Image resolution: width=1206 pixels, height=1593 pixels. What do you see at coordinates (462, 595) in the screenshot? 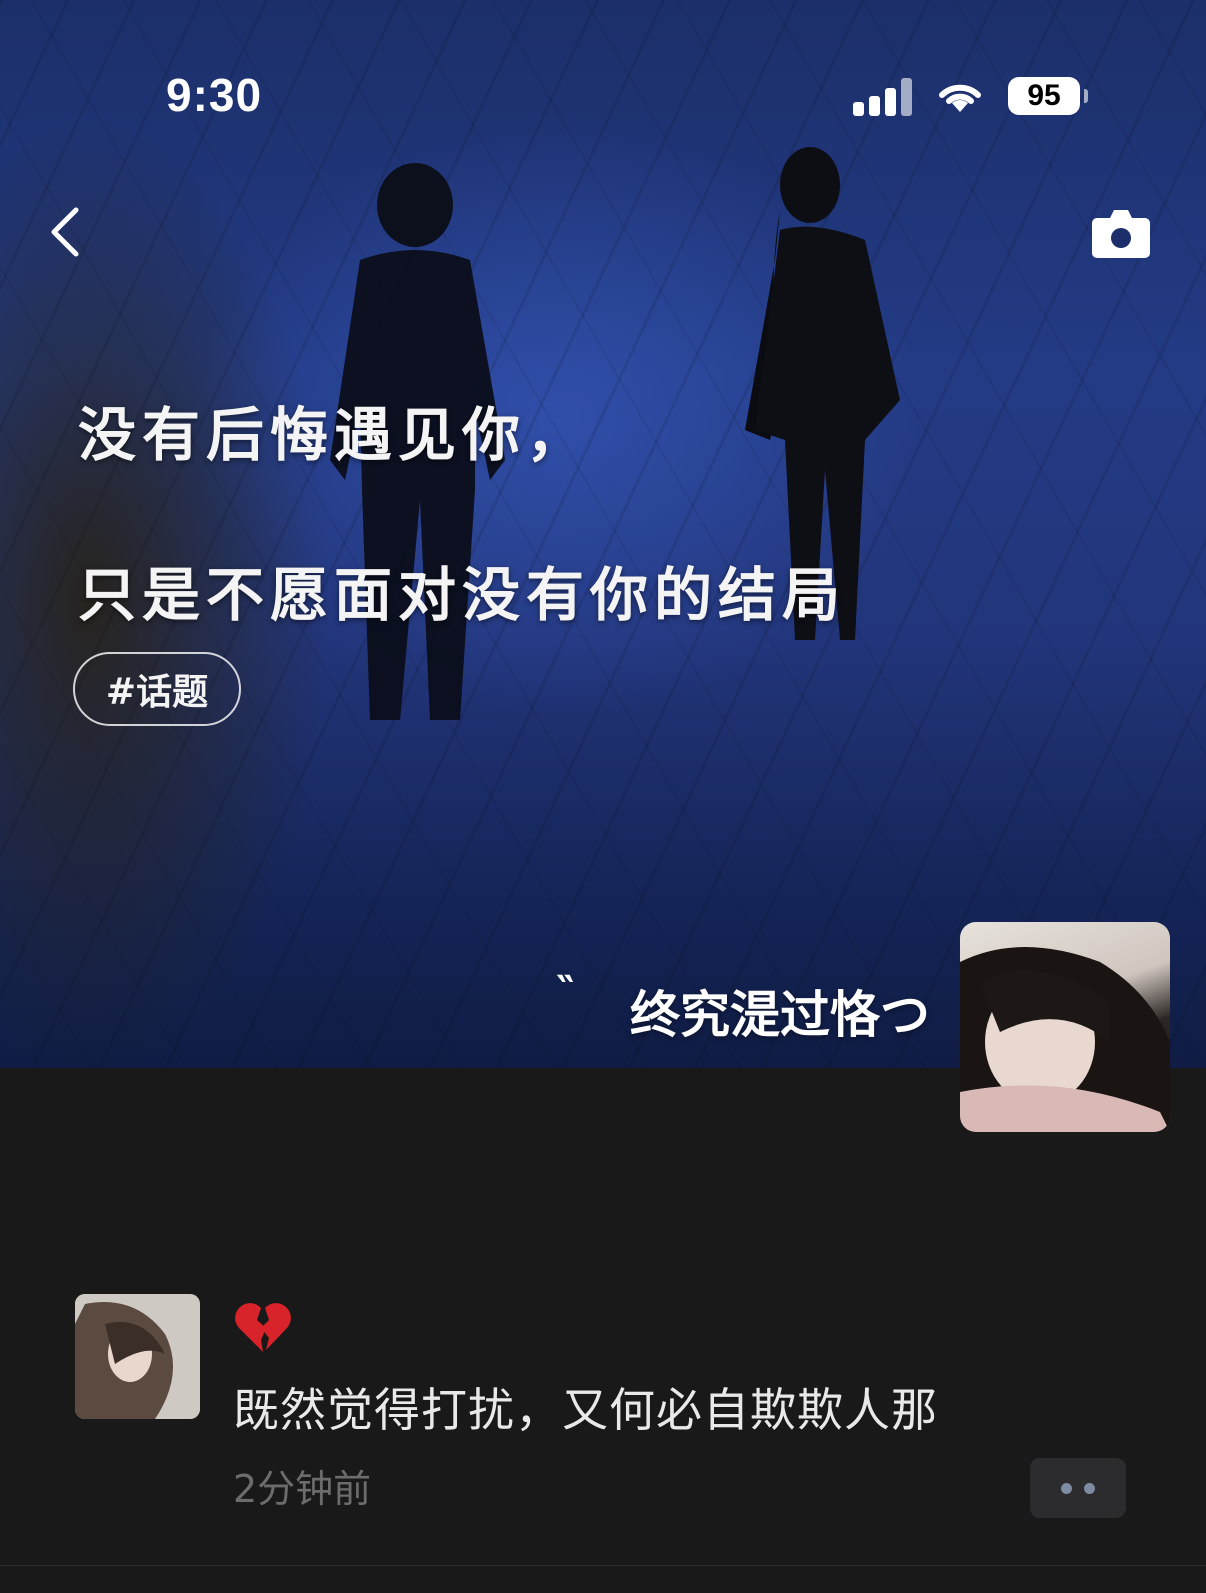
I see `cover-headline-line2: 只是不愿面对没有你的结局` at bounding box center [462, 595].